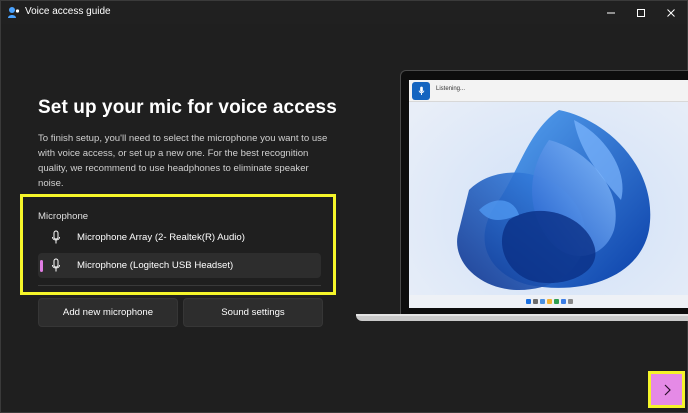 The image size is (688, 413). I want to click on chevron-right-icon, so click(667, 389).